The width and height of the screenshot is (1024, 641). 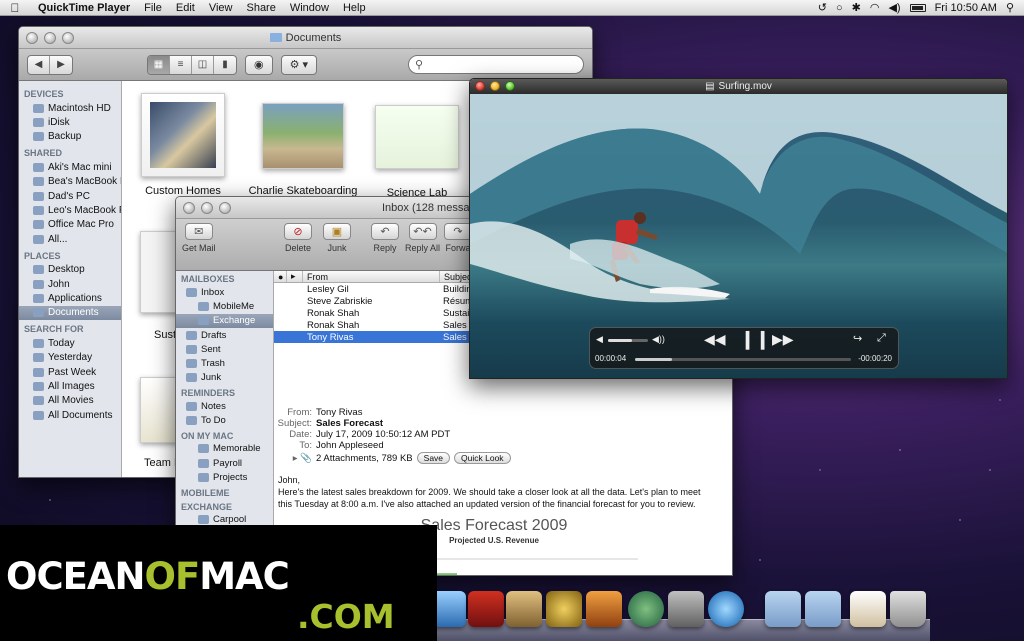 I want to click on imovie-icon, so click(x=486, y=609).